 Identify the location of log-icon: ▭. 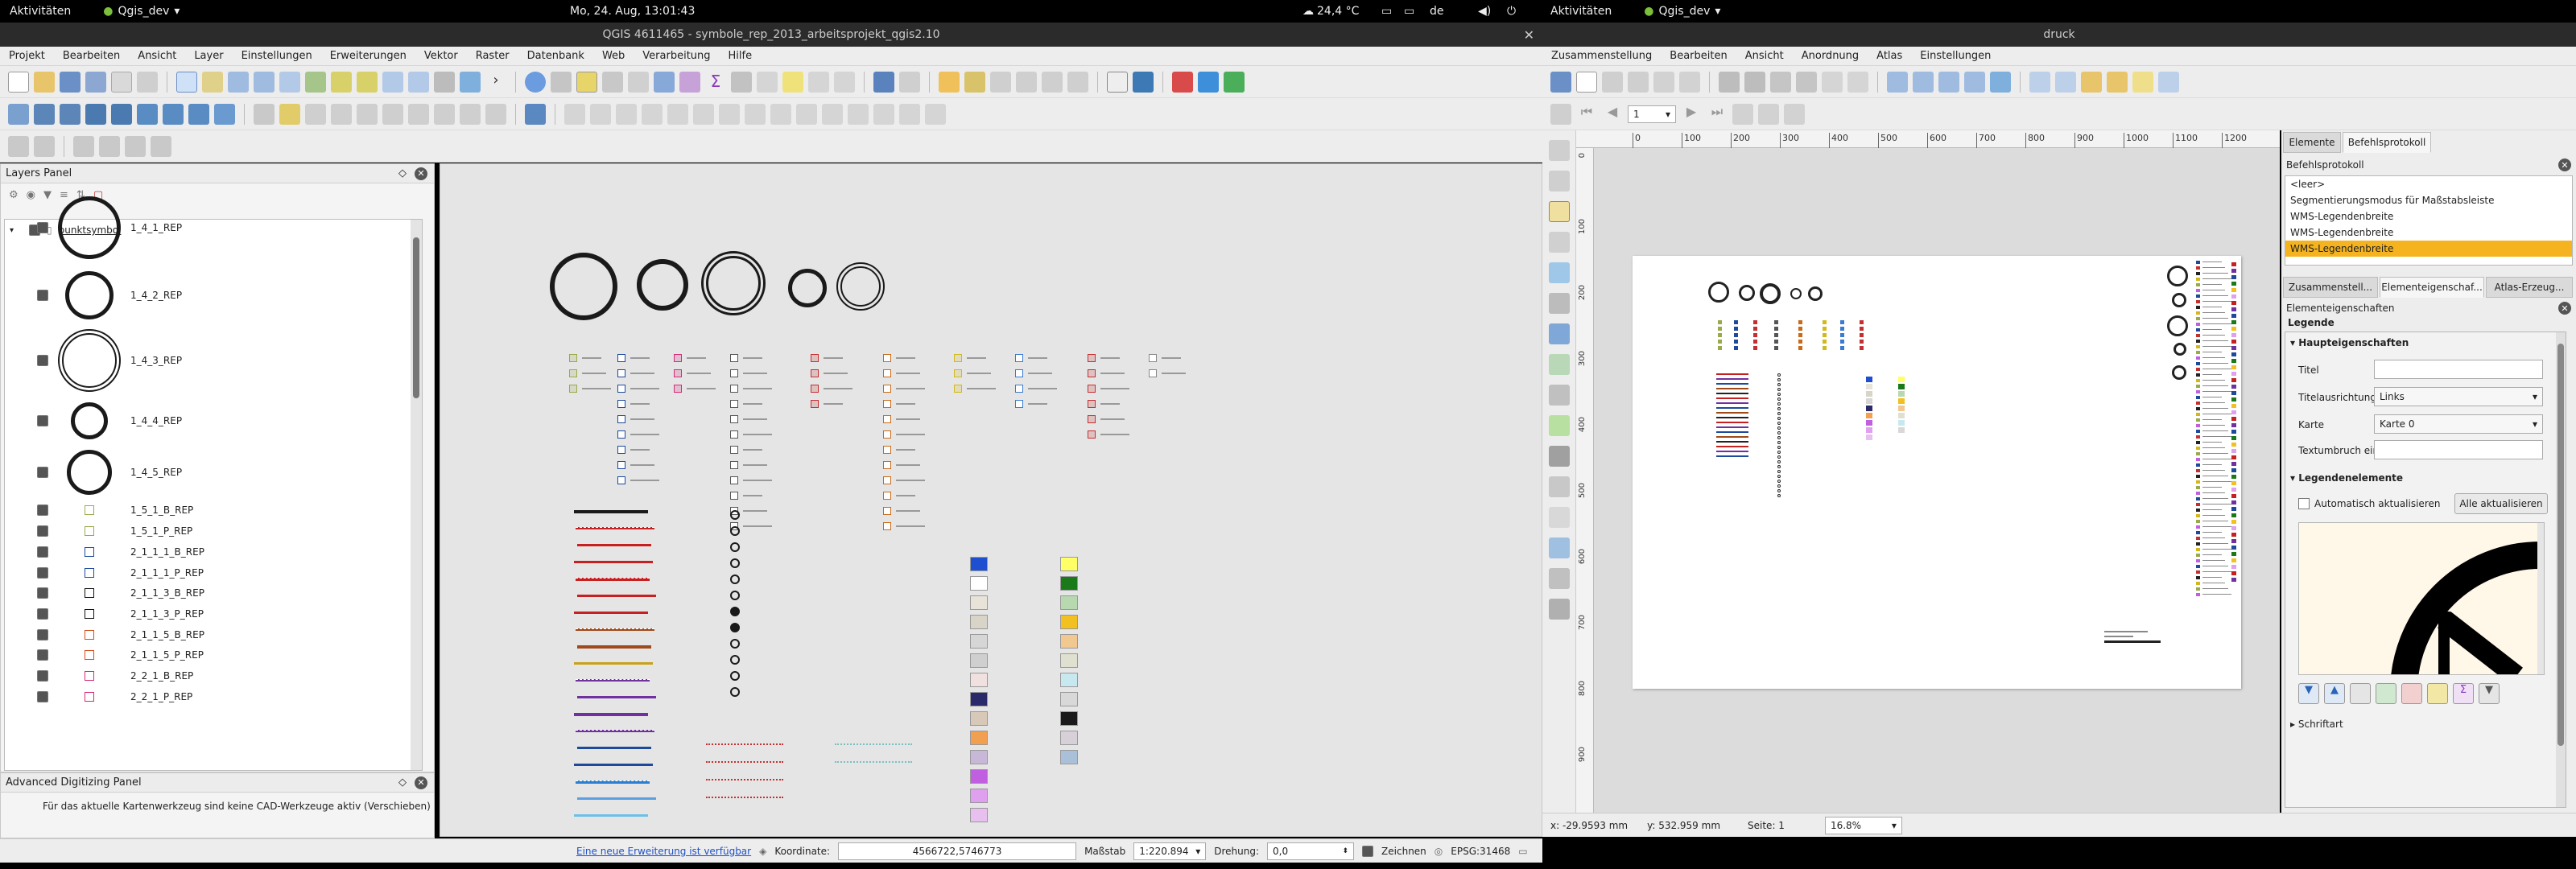
(1522, 852).